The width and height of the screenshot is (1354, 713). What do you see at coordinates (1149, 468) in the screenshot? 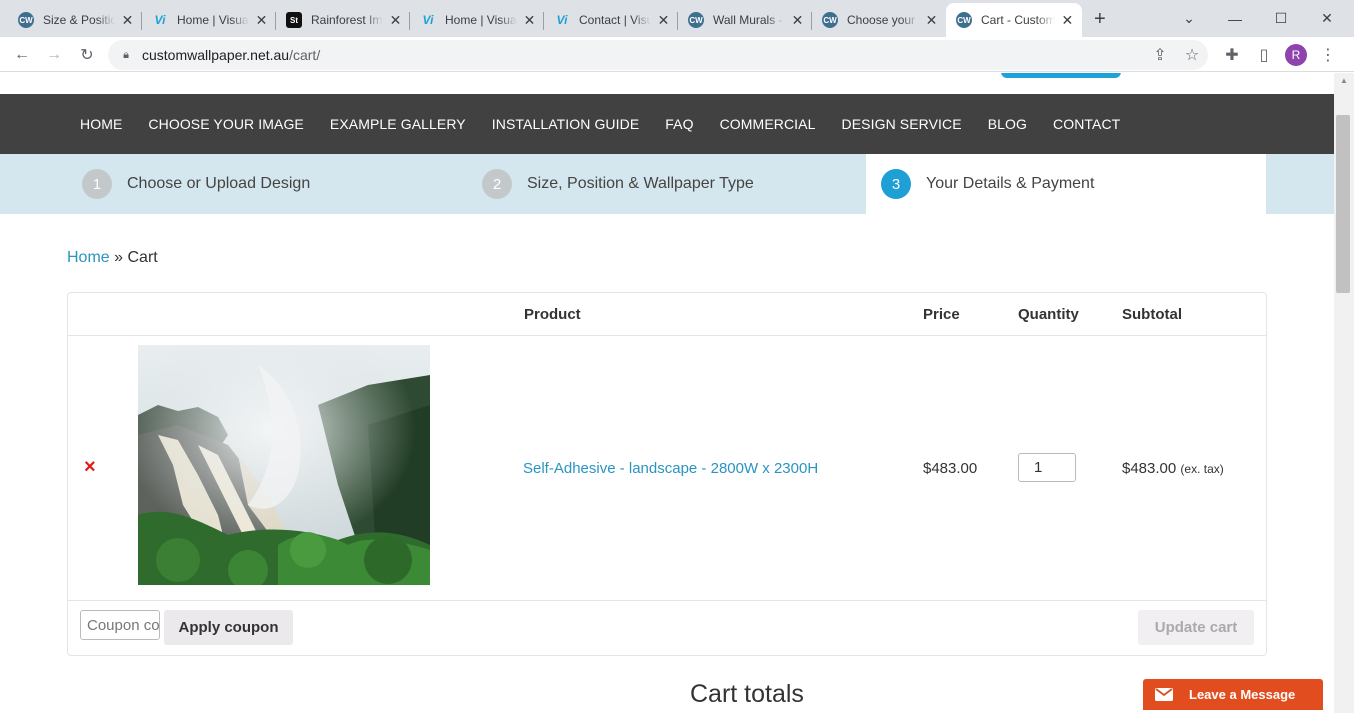
I see `subtotal-amount: $483.00` at bounding box center [1149, 468].